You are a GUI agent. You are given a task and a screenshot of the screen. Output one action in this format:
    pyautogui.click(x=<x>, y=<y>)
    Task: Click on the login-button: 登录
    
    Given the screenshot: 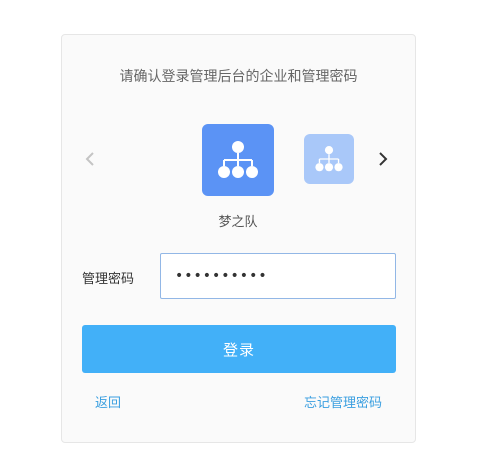 What is the action you would take?
    pyautogui.click(x=239, y=349)
    